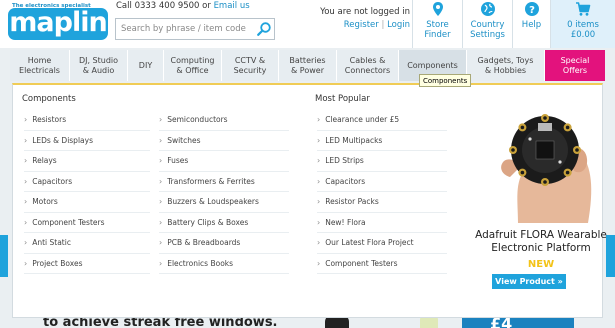  Describe the element at coordinates (445, 80) in the screenshot. I see `components-tooltip: Components` at that location.